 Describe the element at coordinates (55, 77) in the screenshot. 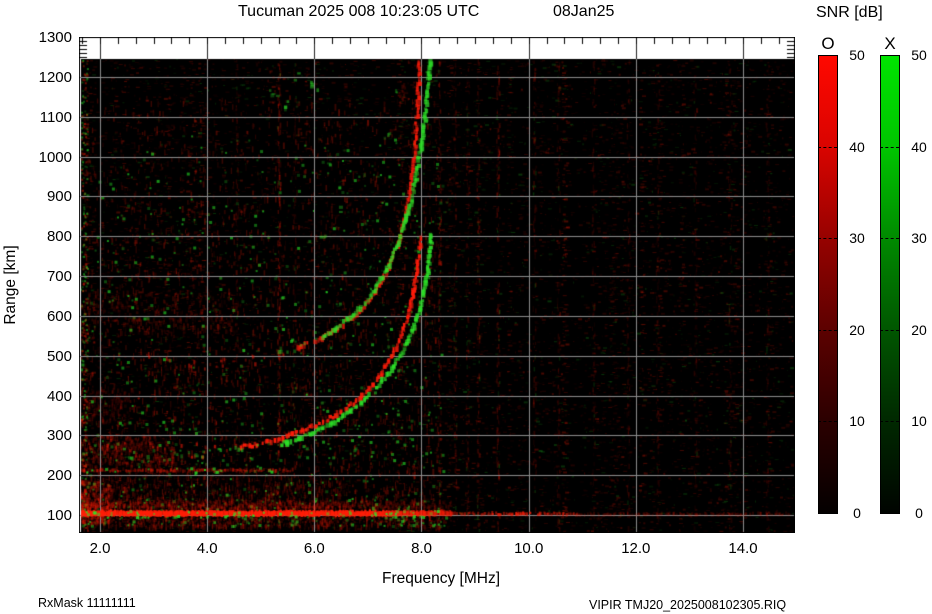

I see `y-tick-label: 1200` at that location.